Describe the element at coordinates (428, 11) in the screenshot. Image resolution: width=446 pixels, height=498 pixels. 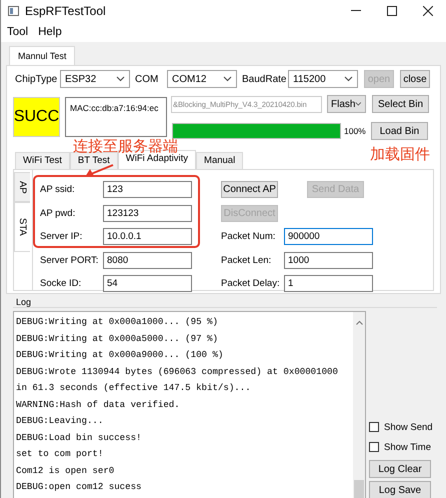
I see `close-icon` at that location.